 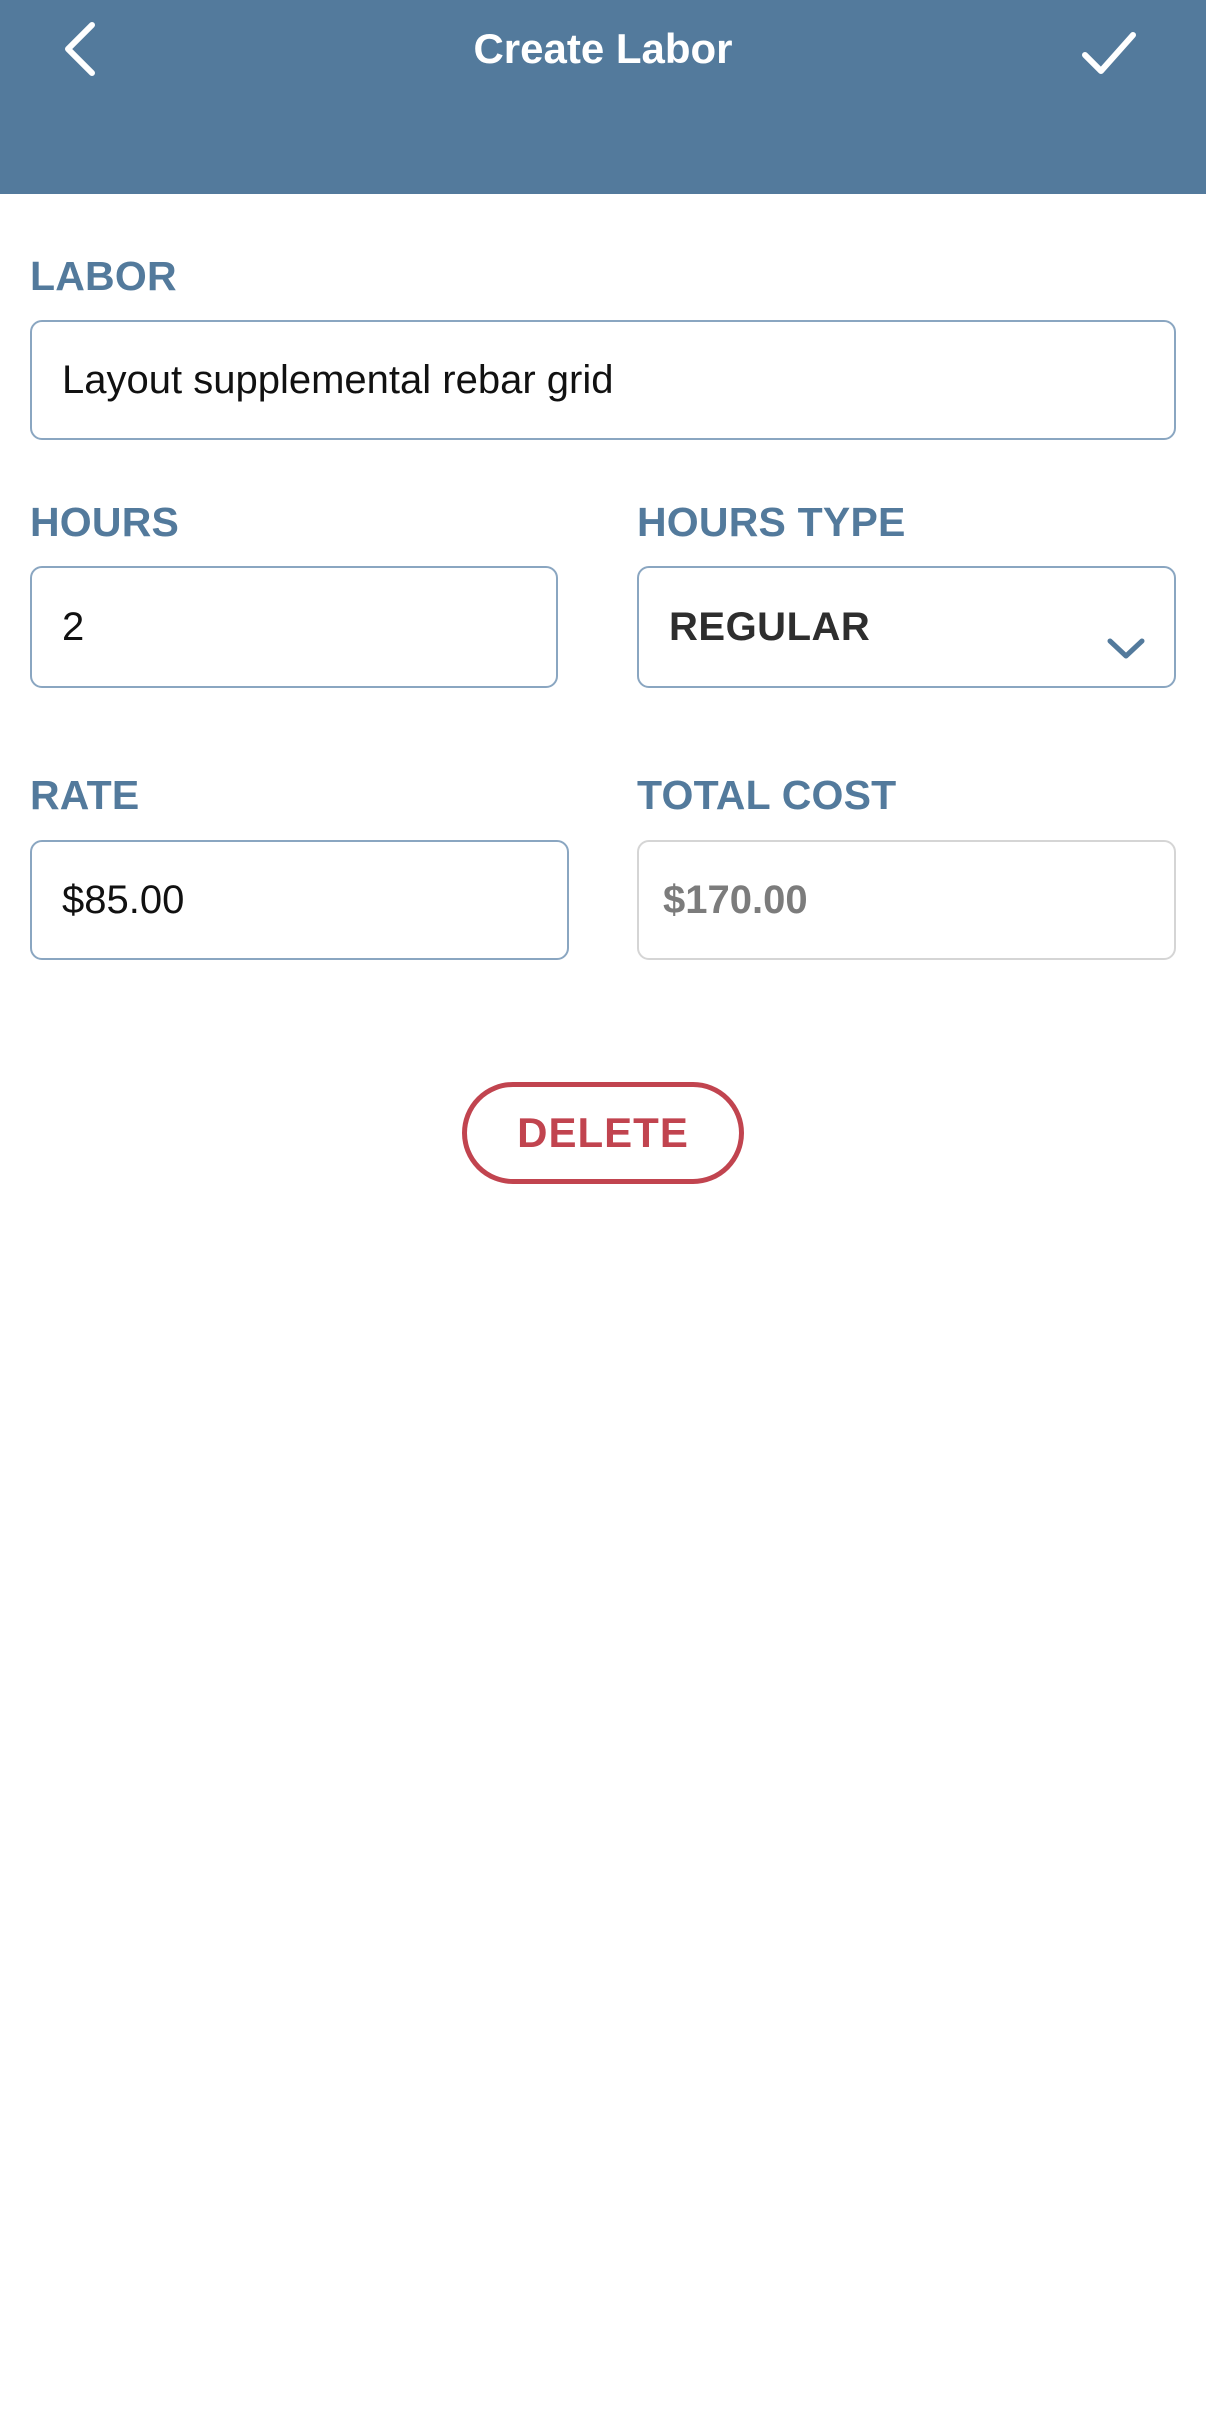 I want to click on hours-type-value: REGULAR, so click(x=770, y=626).